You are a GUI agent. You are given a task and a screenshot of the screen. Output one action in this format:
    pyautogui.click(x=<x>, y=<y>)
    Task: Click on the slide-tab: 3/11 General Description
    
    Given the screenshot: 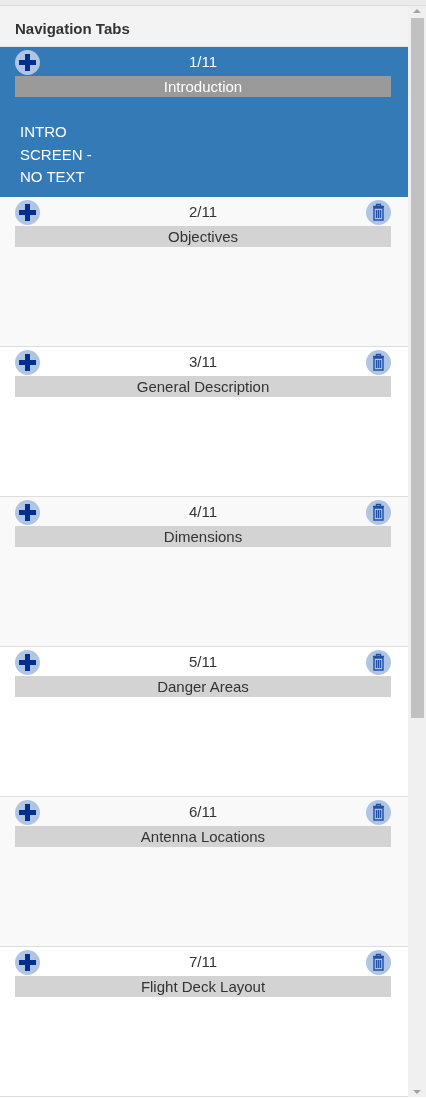 What is the action you would take?
    pyautogui.click(x=204, y=422)
    